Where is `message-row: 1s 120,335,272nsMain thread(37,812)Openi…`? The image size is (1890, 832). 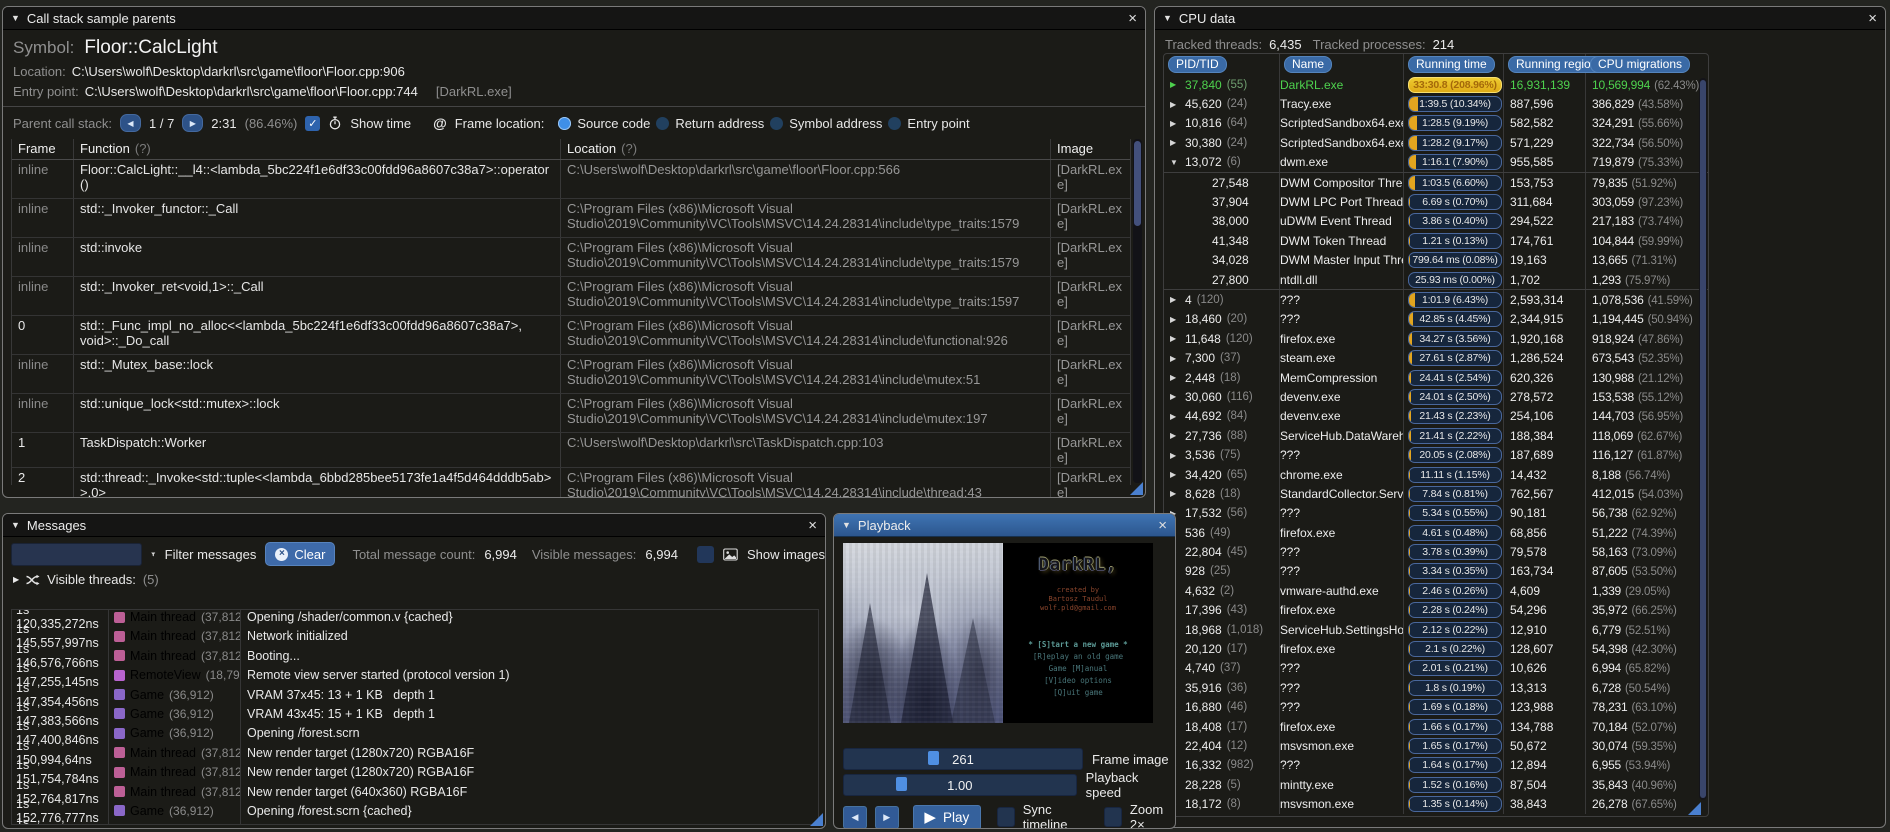
message-row: 1s 120,335,272nsMain thread(37,812)Openi… is located at coordinates (415, 620).